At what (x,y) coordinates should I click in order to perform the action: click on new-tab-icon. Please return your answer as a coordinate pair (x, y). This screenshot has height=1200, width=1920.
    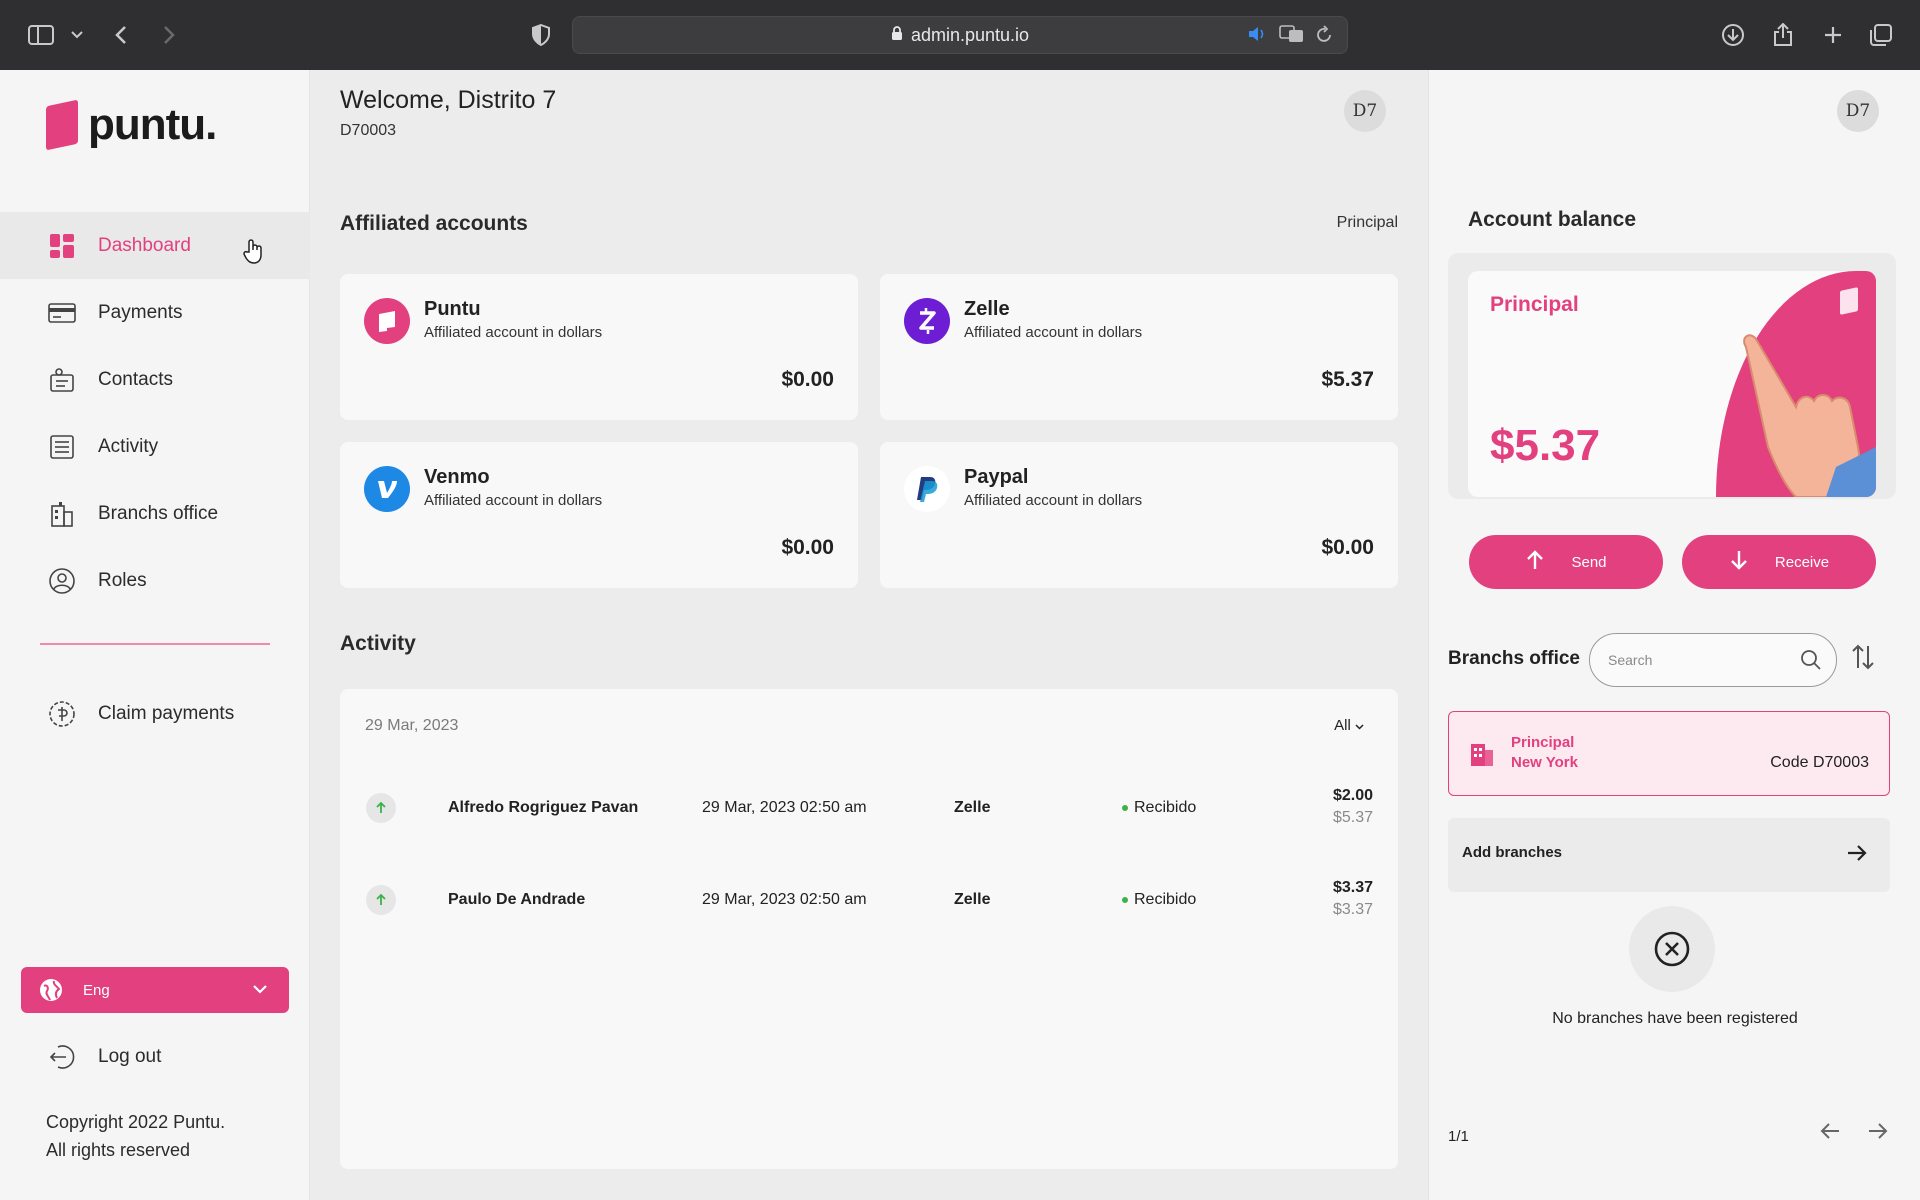
    Looking at the image, I should click on (1833, 35).